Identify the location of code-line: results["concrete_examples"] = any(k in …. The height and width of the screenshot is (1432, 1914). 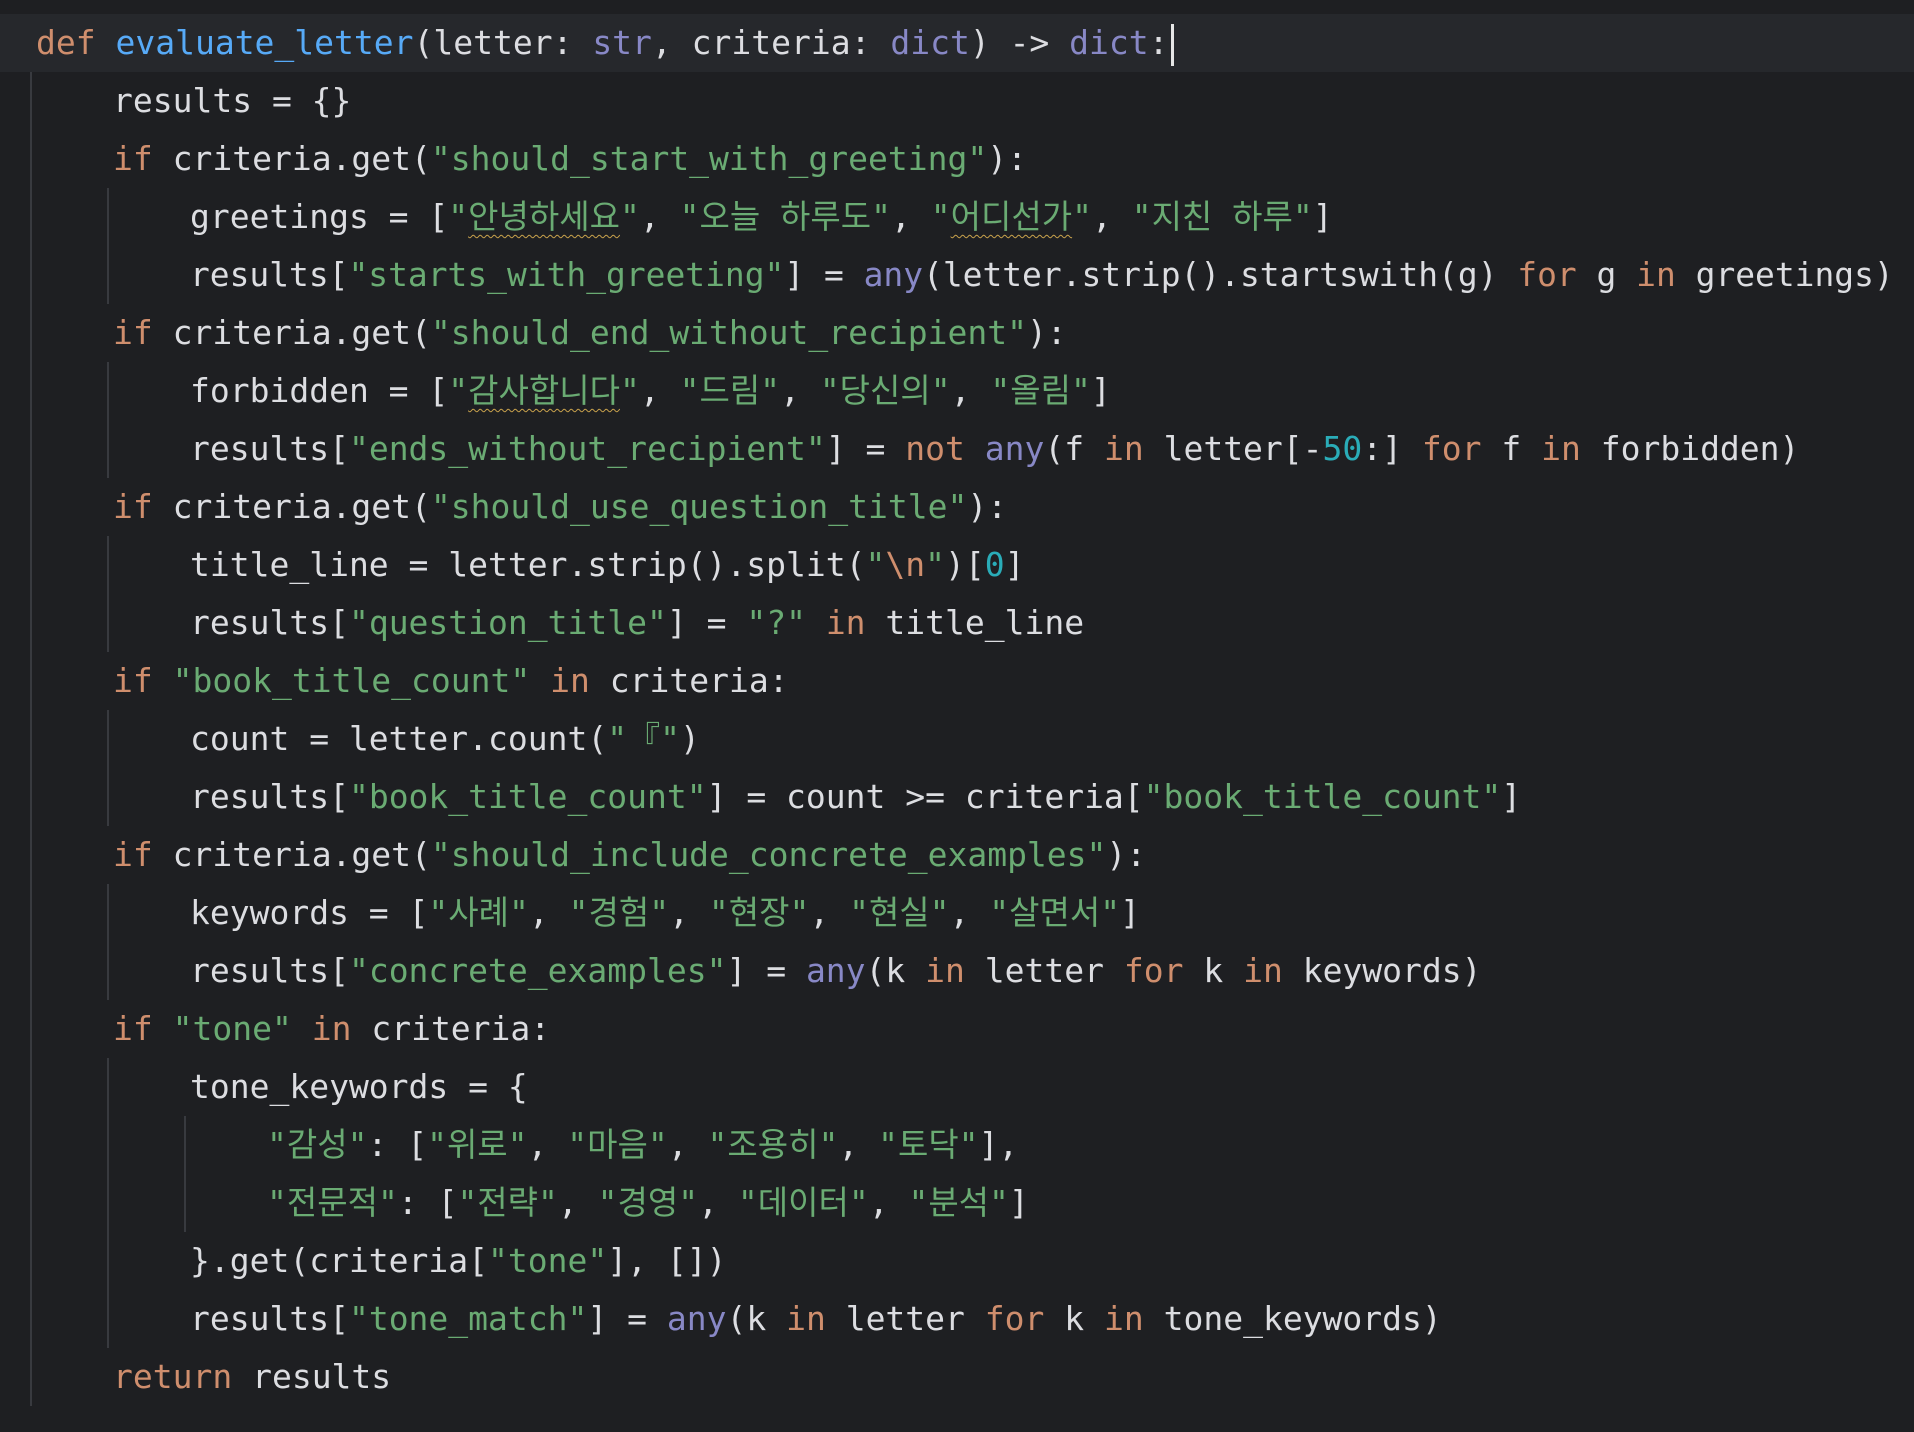
(957, 971).